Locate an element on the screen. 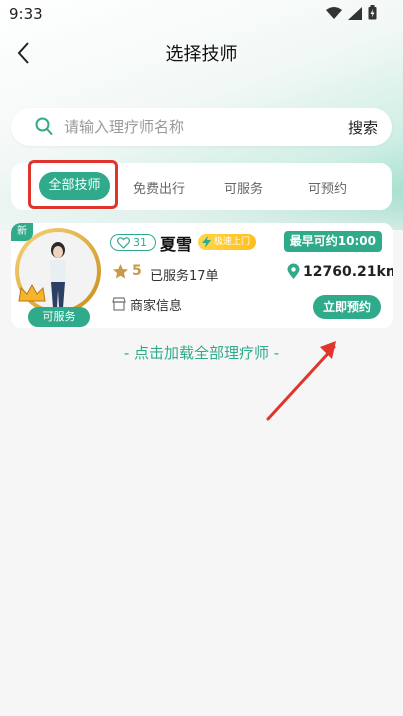 The height and width of the screenshot is (716, 403). location-pin-icon is located at coordinates (293, 273).